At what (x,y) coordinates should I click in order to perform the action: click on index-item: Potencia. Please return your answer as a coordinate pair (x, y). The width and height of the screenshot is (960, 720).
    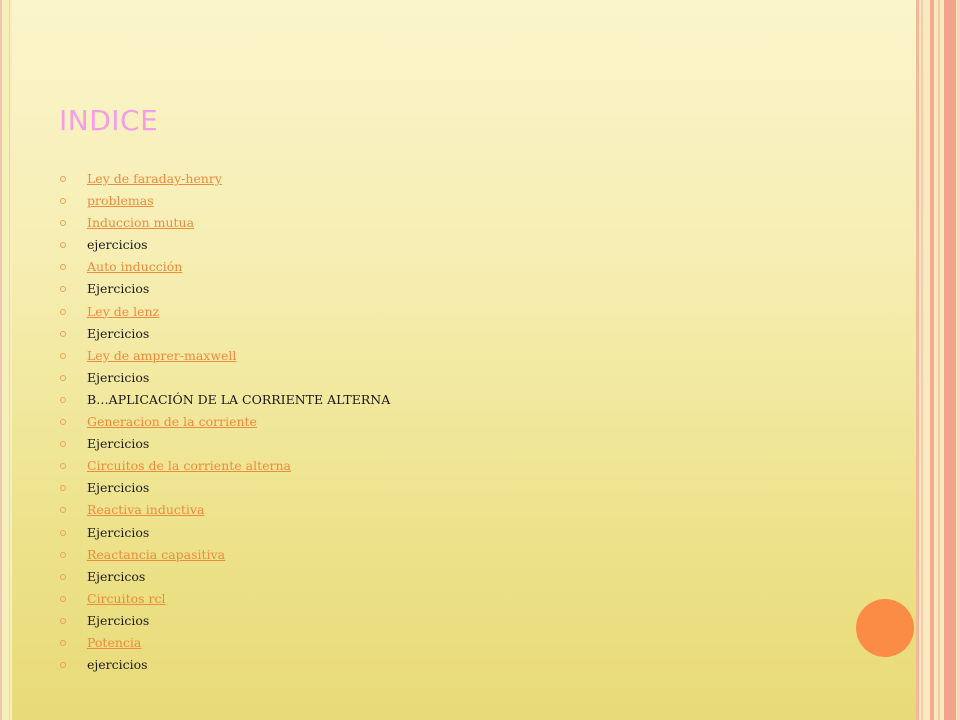
    Looking at the image, I should click on (224, 643).